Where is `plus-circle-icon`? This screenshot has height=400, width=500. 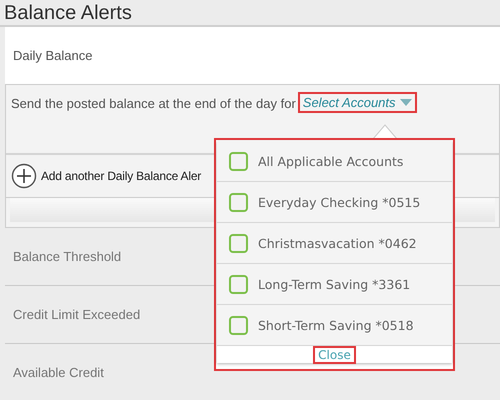
plus-circle-icon is located at coordinates (24, 176).